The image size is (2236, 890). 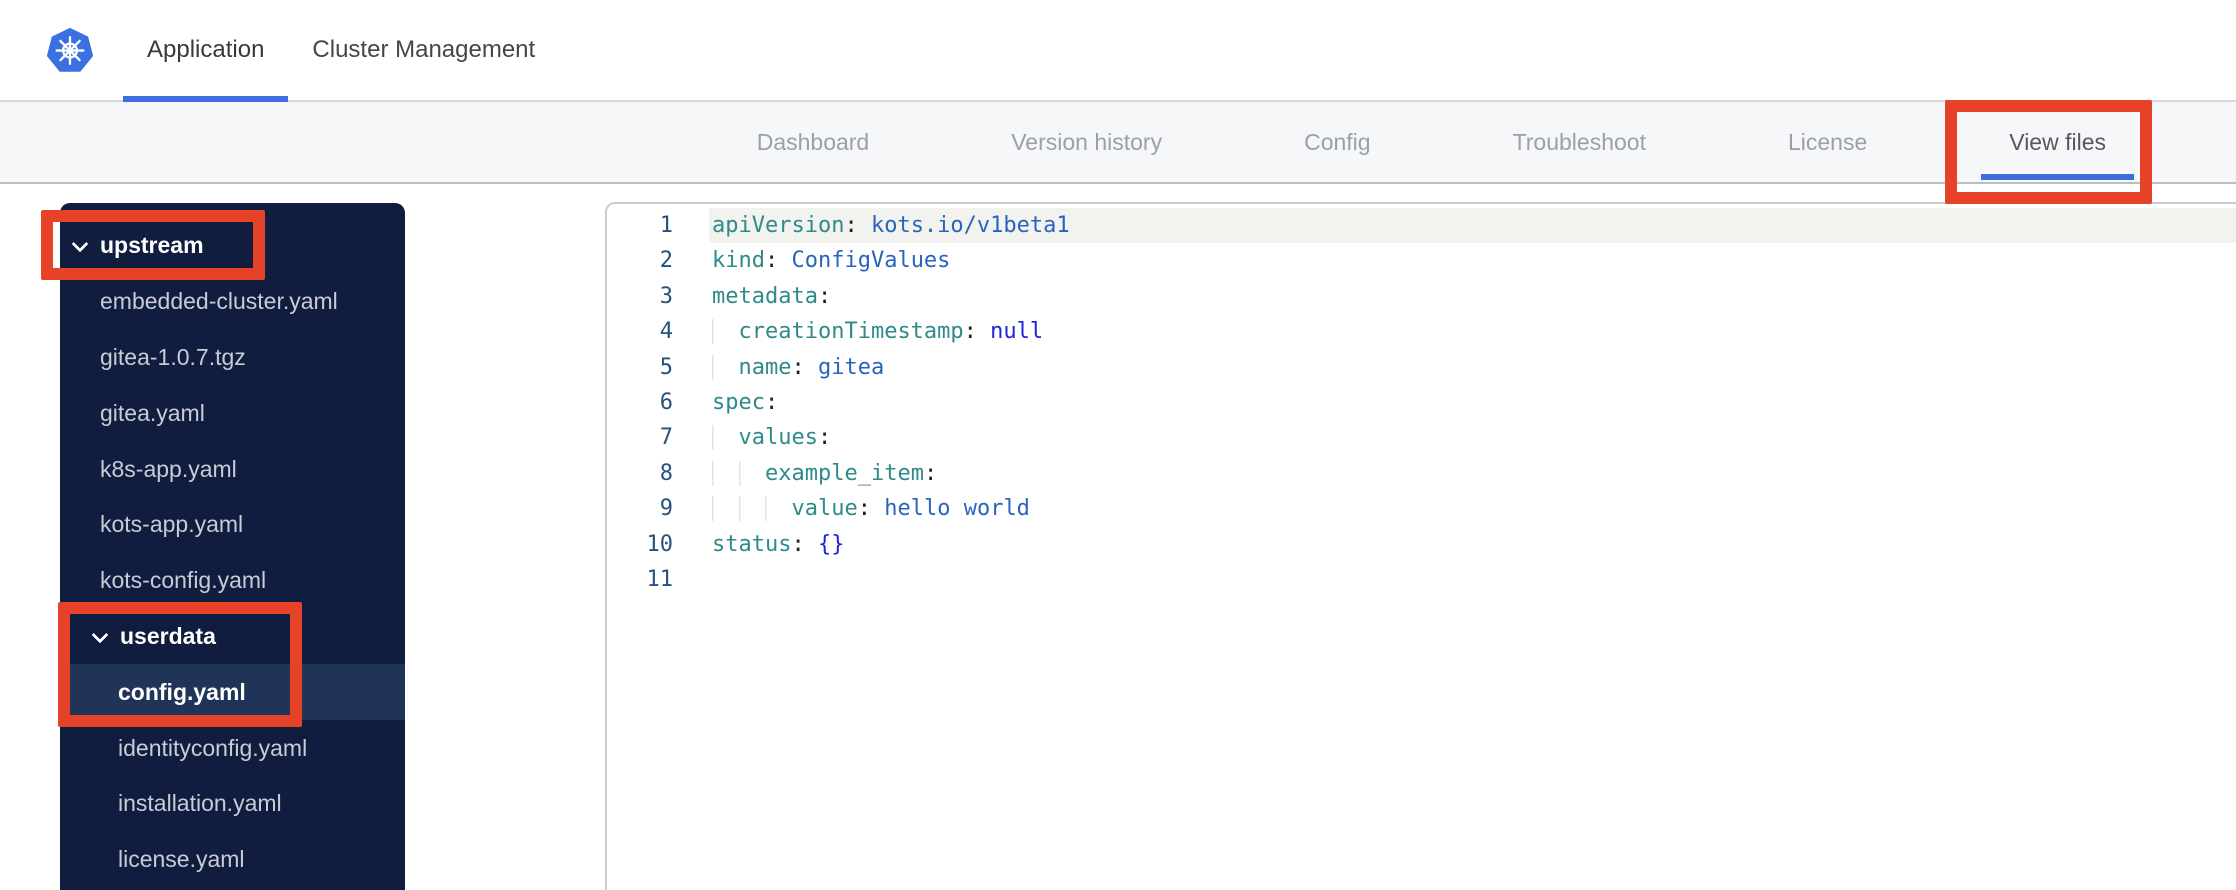 I want to click on token-key: name, so click(x=765, y=367).